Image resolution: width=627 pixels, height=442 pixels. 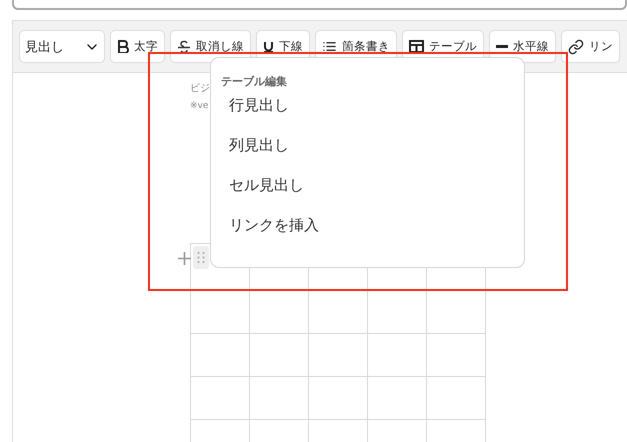 What do you see at coordinates (367, 114) in the screenshot?
I see `menu-item: 行見出し` at bounding box center [367, 114].